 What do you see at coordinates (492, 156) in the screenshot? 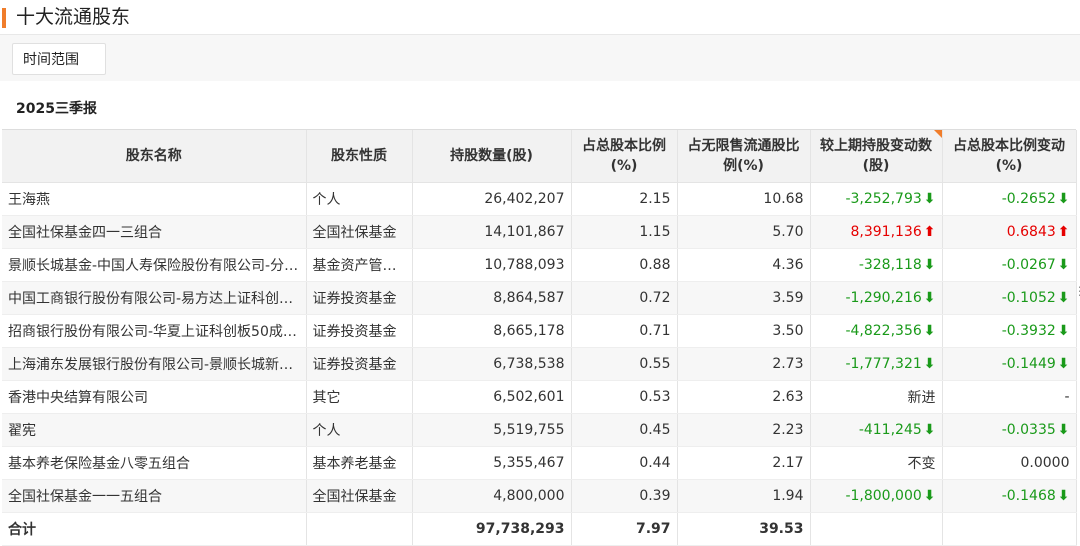
I see `col-header-shares: 持股数量(股)` at bounding box center [492, 156].